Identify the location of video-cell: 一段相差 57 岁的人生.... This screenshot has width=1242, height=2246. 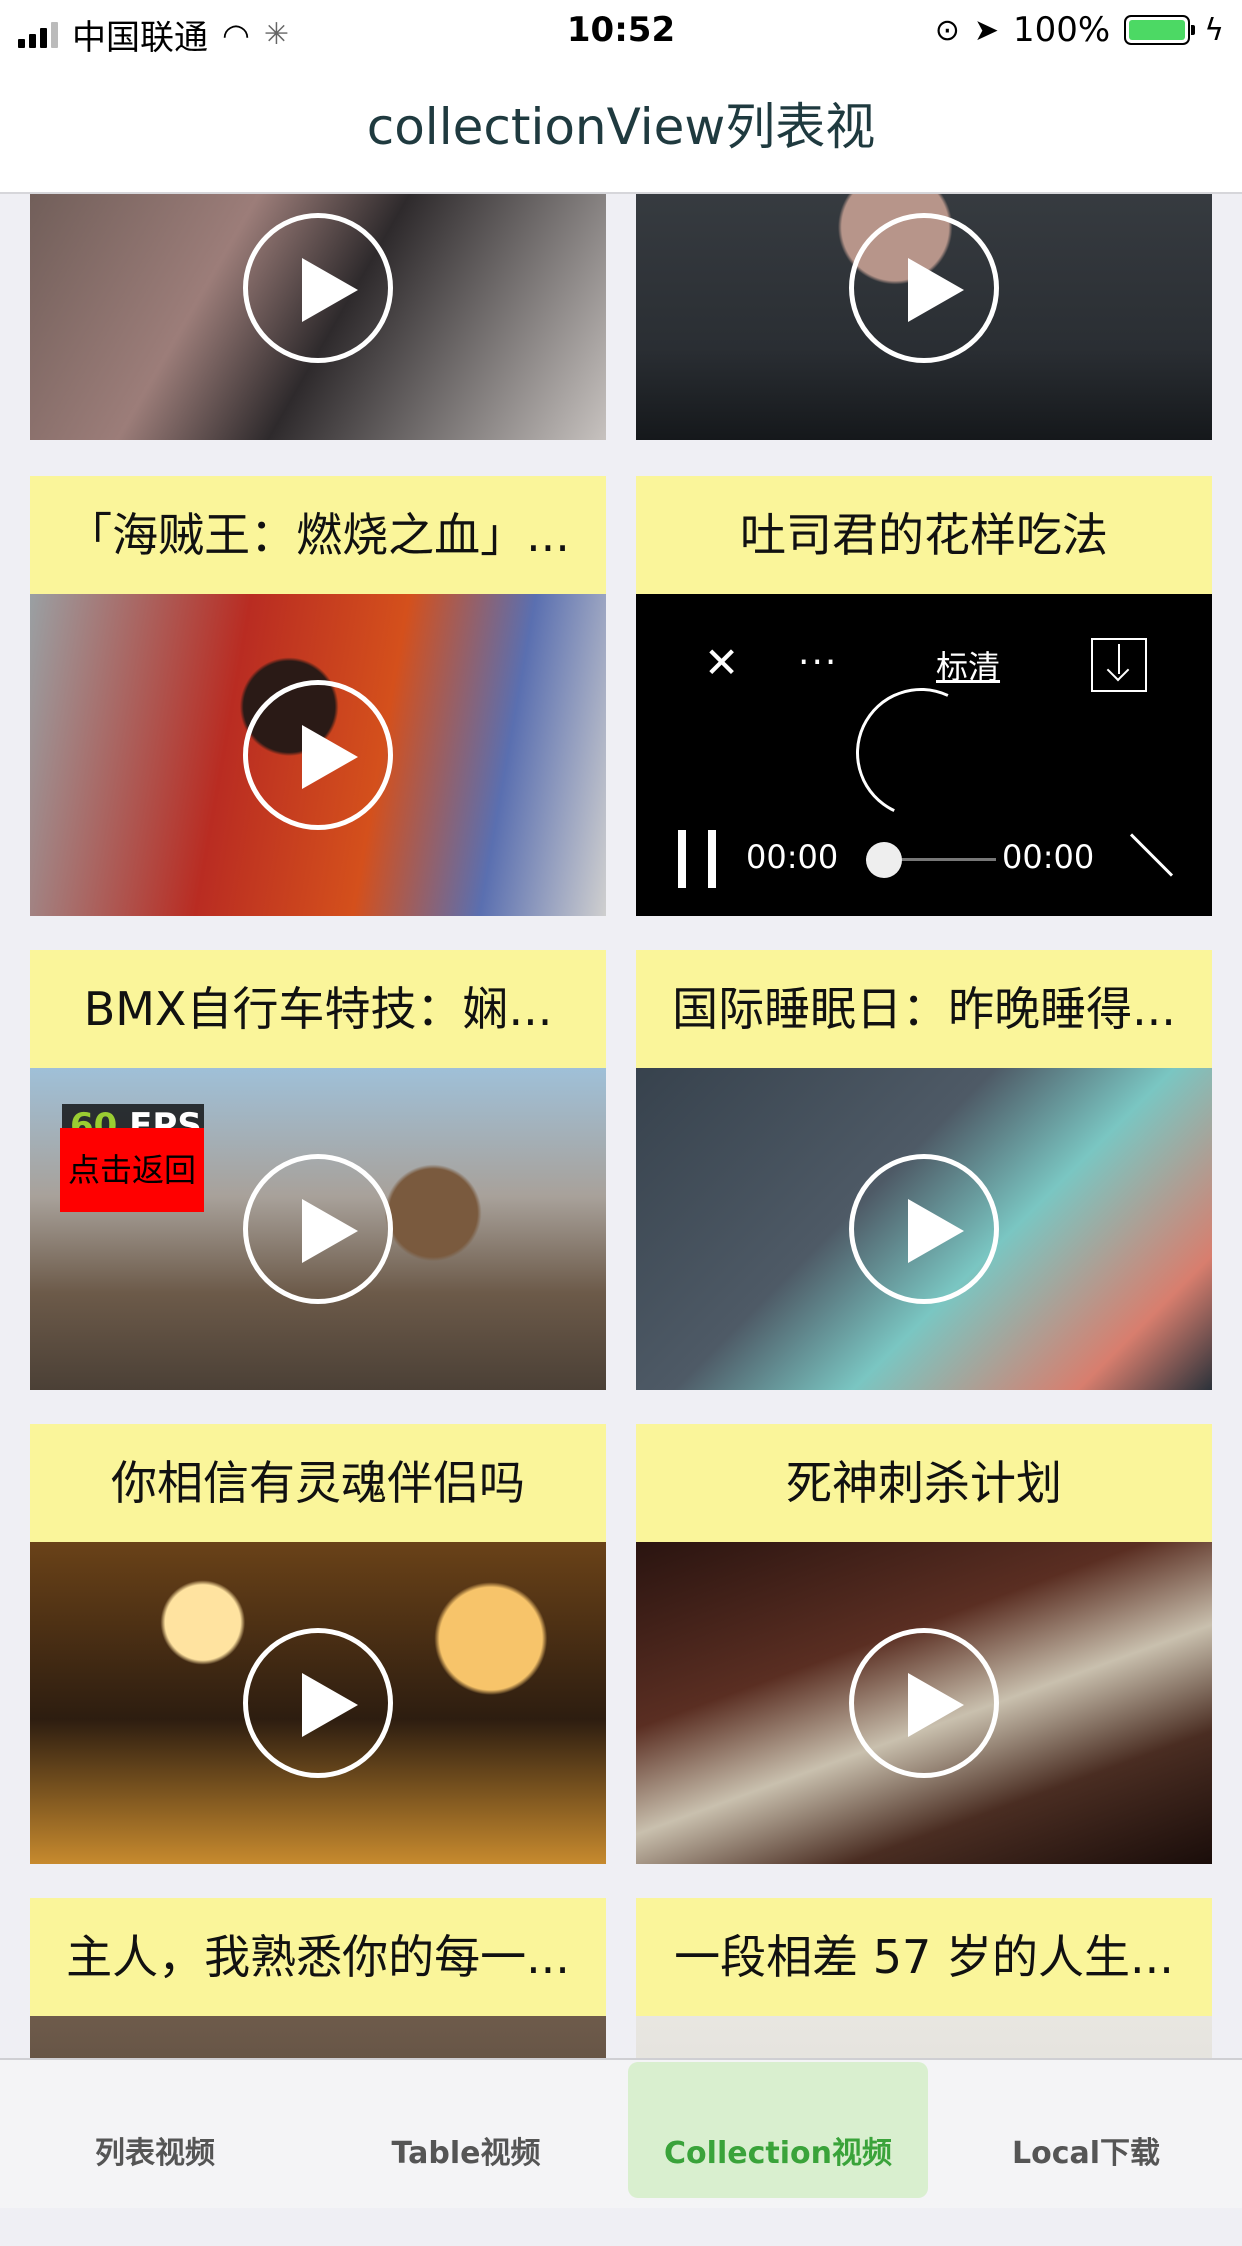
(924, 1979).